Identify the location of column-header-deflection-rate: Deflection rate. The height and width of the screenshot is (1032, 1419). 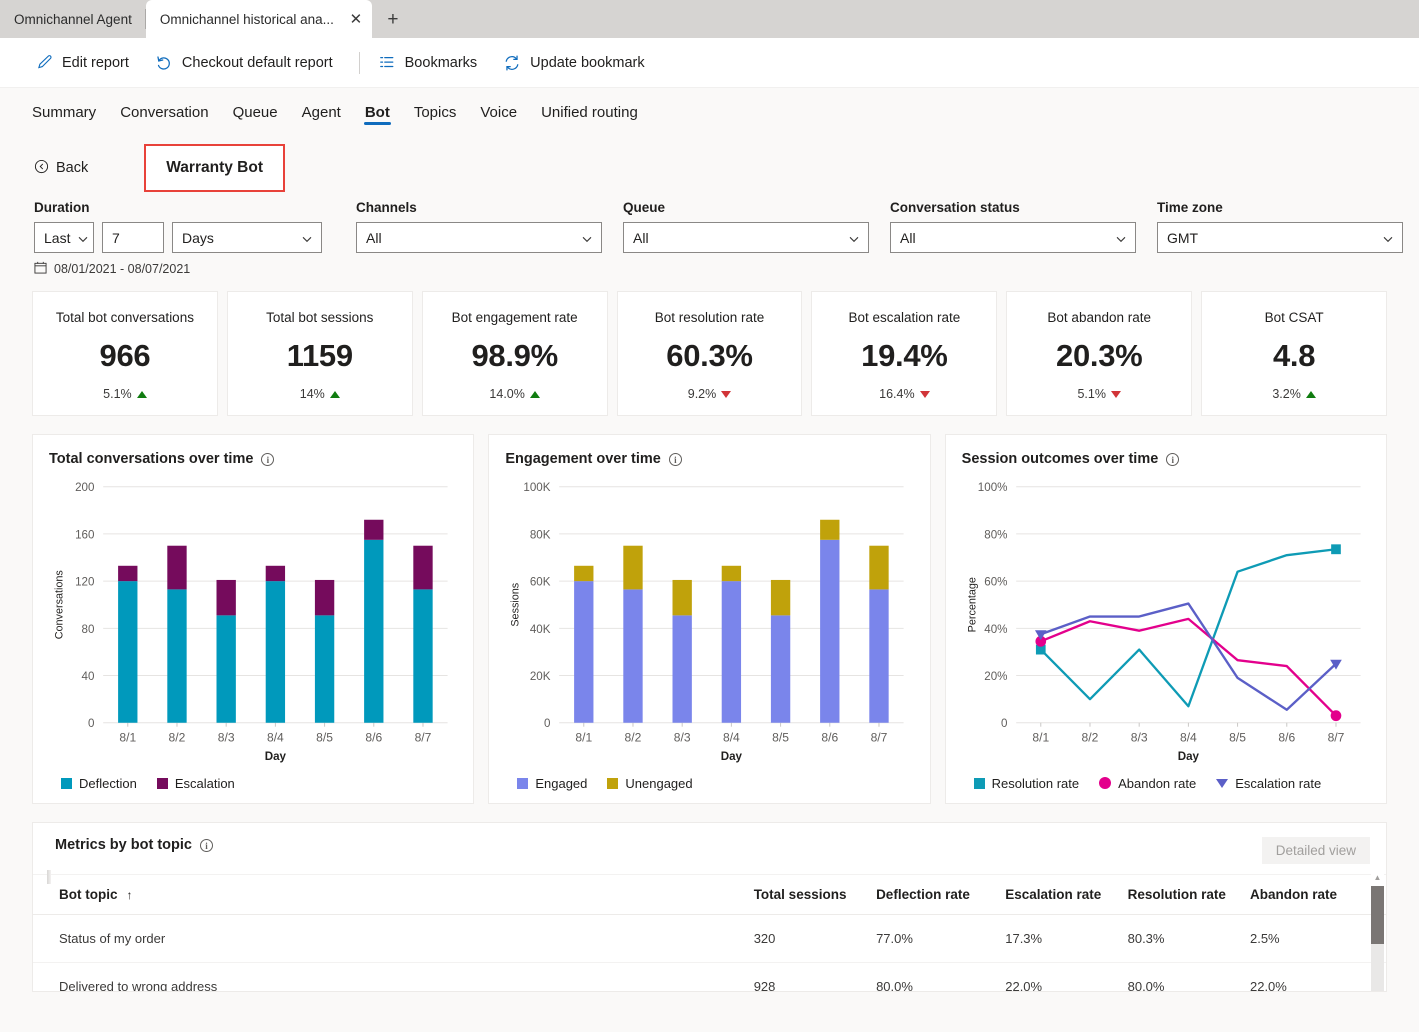
(941, 895).